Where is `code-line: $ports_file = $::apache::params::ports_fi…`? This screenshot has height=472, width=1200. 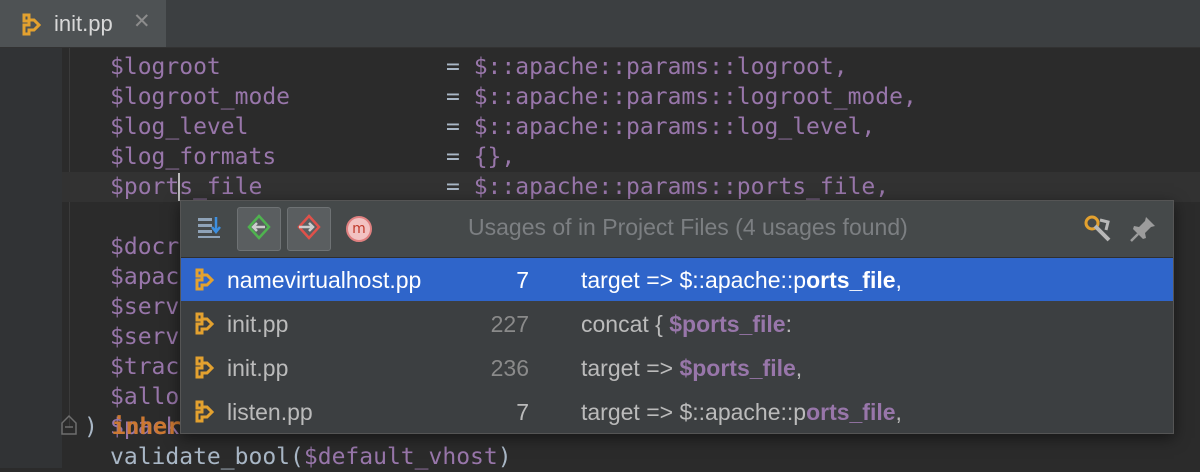 code-line: $ports_file = $::apache::params::ports_fi… is located at coordinates (499, 187).